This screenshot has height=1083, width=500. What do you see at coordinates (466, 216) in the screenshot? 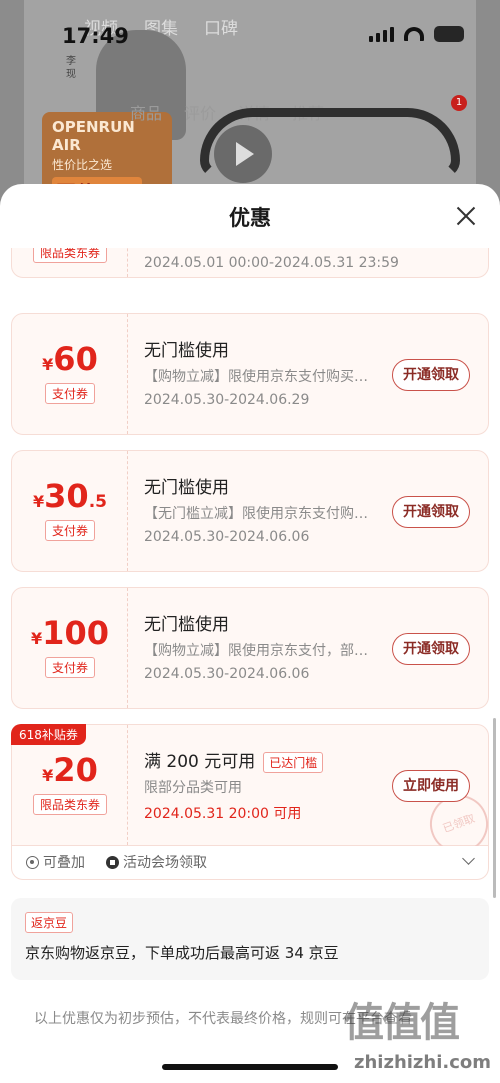
I see `close-icon` at bounding box center [466, 216].